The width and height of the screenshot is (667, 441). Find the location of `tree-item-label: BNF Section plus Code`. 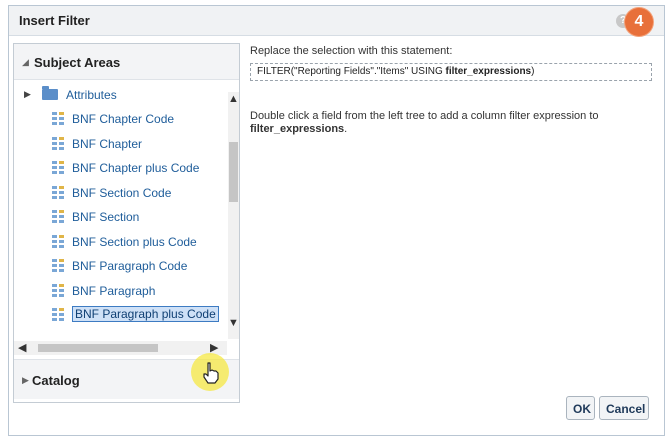

tree-item-label: BNF Section plus Code is located at coordinates (134, 241).